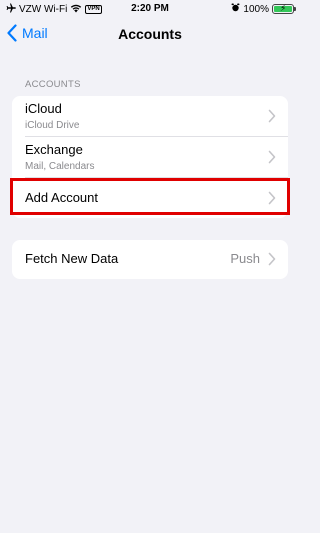 This screenshot has height=533, width=320. What do you see at coordinates (235, 9) in the screenshot?
I see `alarm-icon` at bounding box center [235, 9].